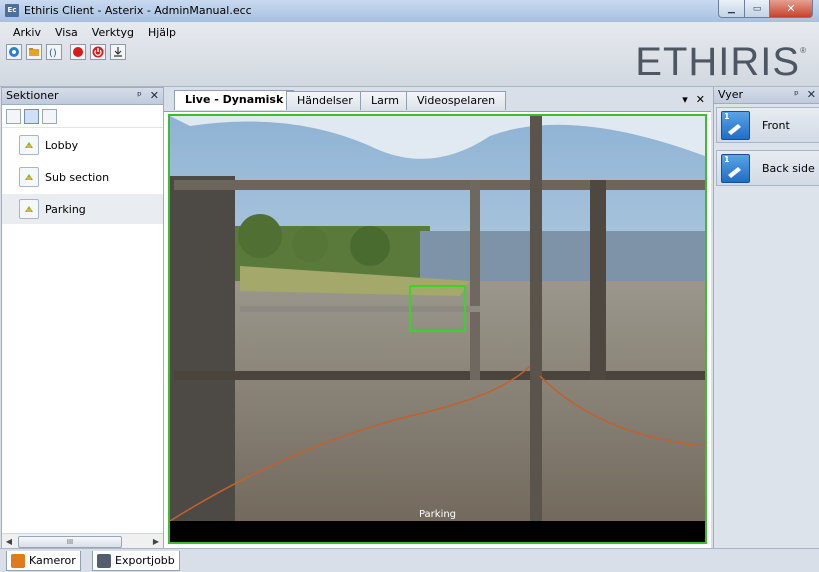  What do you see at coordinates (12, 10) in the screenshot?
I see `app-icon: Ec` at bounding box center [12, 10].